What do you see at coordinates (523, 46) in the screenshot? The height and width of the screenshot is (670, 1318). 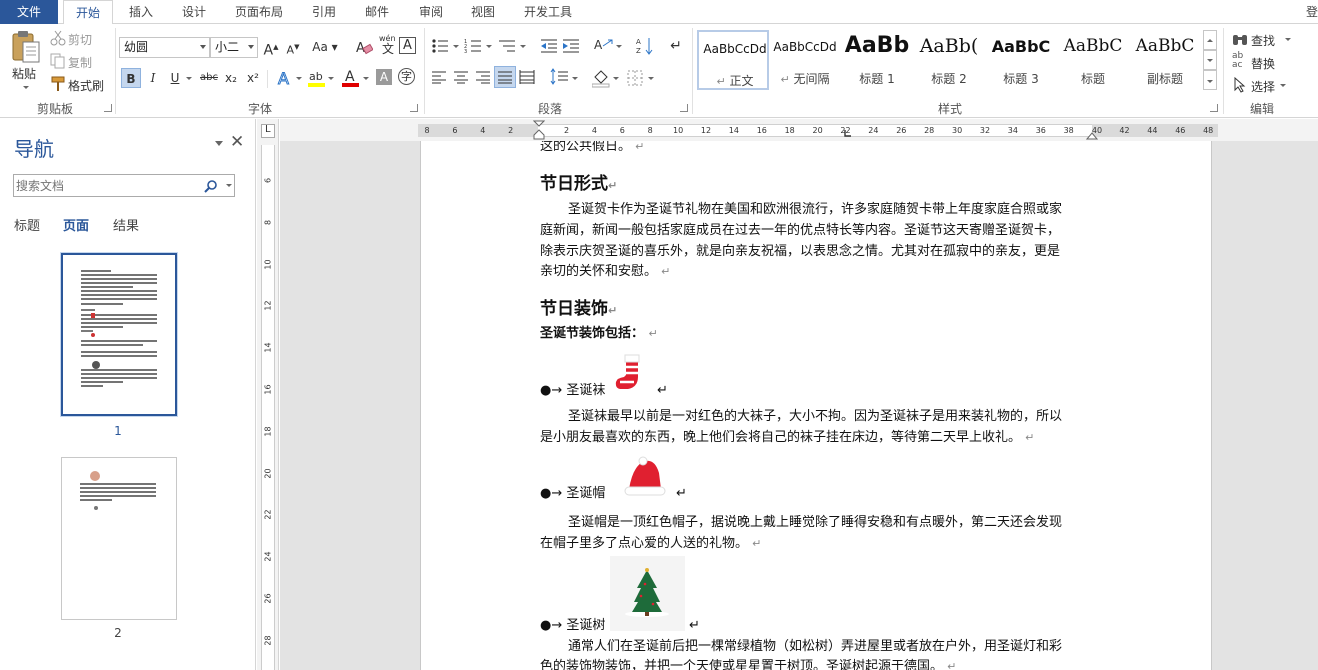 I see `multilevel-dropdown-icon` at bounding box center [523, 46].